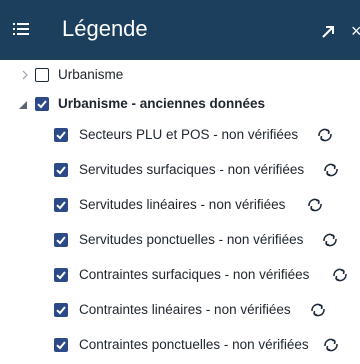 The height and width of the screenshot is (364, 360). What do you see at coordinates (23, 105) in the screenshot?
I see `collapse-arrow-icon` at bounding box center [23, 105].